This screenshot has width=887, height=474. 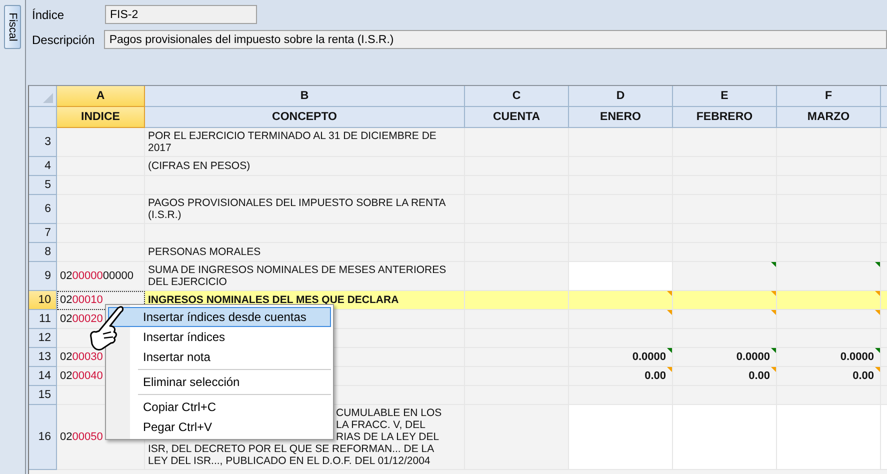 What do you see at coordinates (43, 185) in the screenshot?
I see `row-number: 5` at bounding box center [43, 185].